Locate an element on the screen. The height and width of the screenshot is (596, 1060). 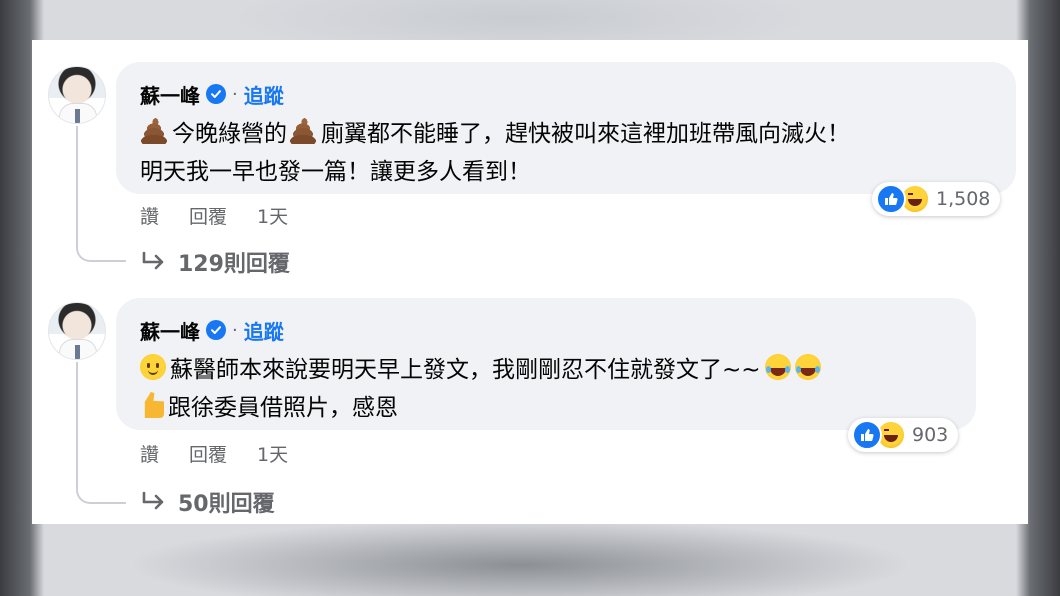
comment-text-line: 明天我一早也發一篇！讓更多人看到！ is located at coordinates (335, 169).